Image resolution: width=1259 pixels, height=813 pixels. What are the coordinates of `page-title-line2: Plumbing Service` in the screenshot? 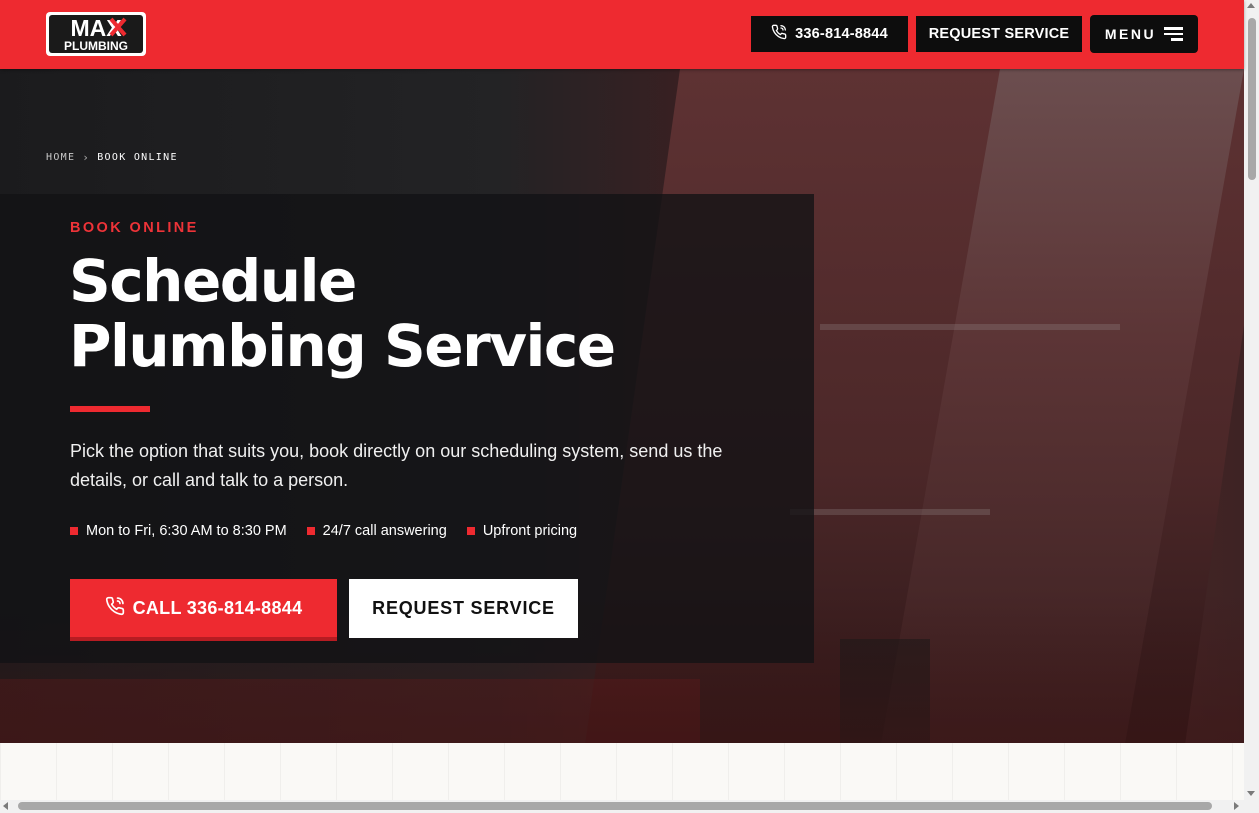 It's located at (342, 346).